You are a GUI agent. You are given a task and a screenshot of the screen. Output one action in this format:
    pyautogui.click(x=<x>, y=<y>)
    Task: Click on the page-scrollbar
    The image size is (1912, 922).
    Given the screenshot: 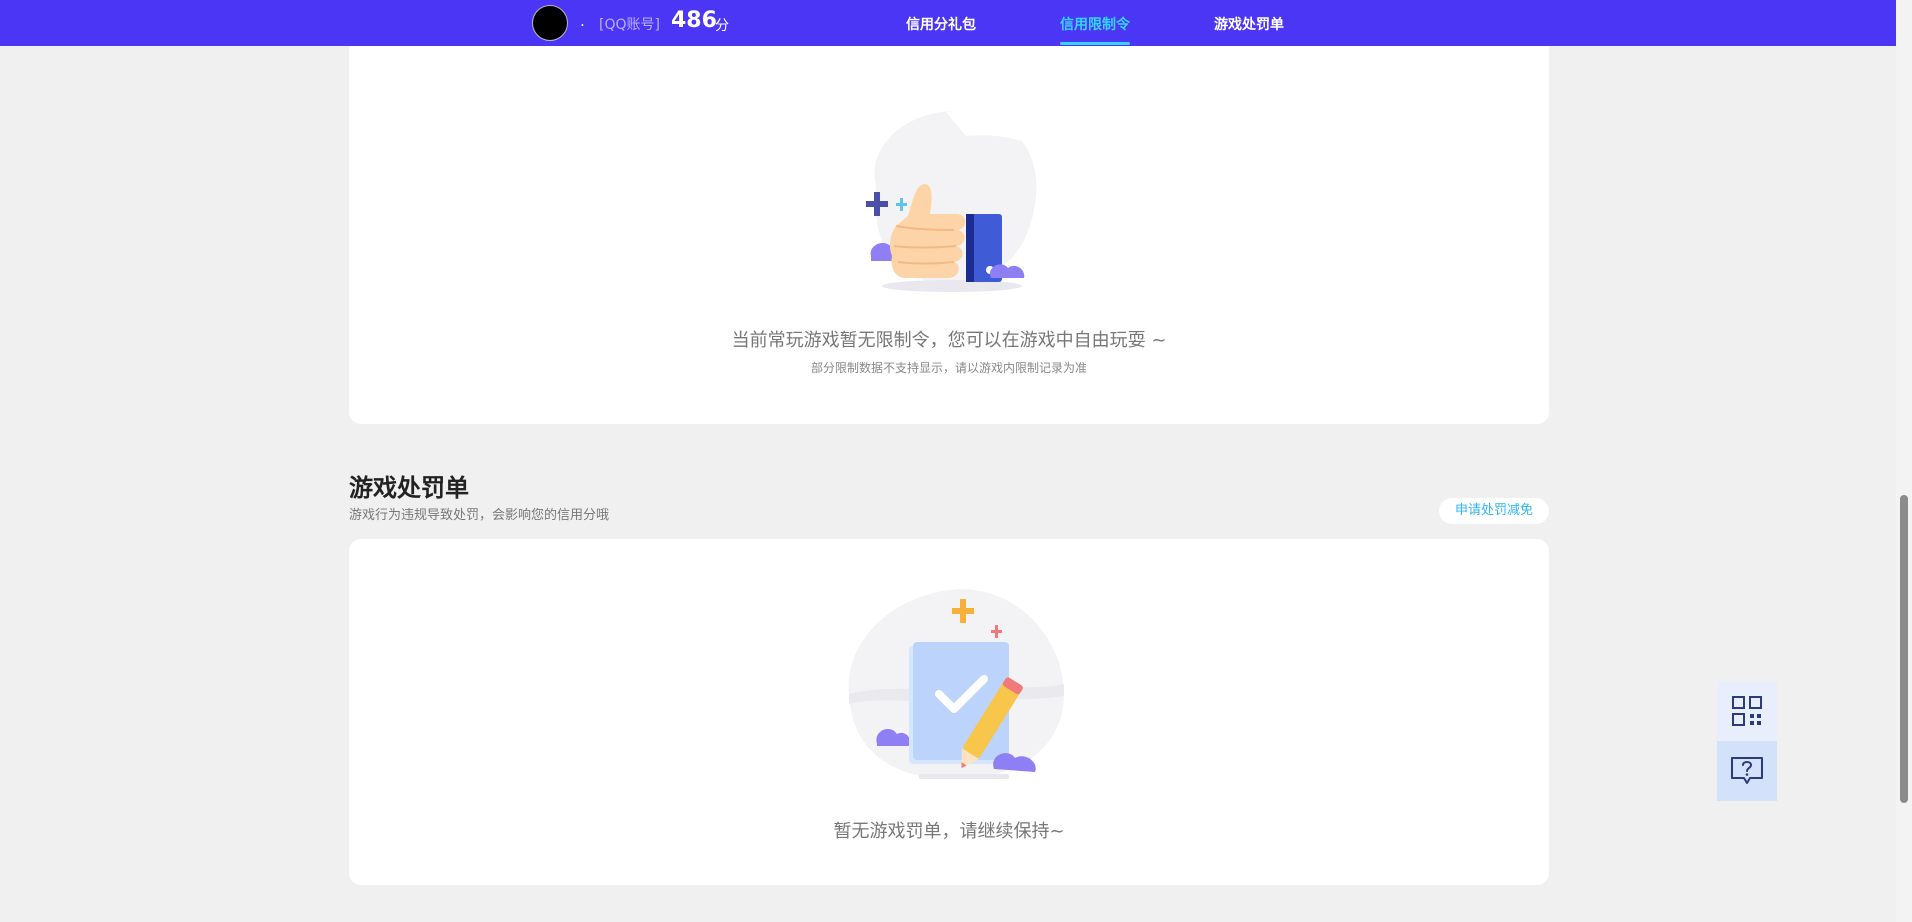 What is the action you would take?
    pyautogui.click(x=1904, y=461)
    